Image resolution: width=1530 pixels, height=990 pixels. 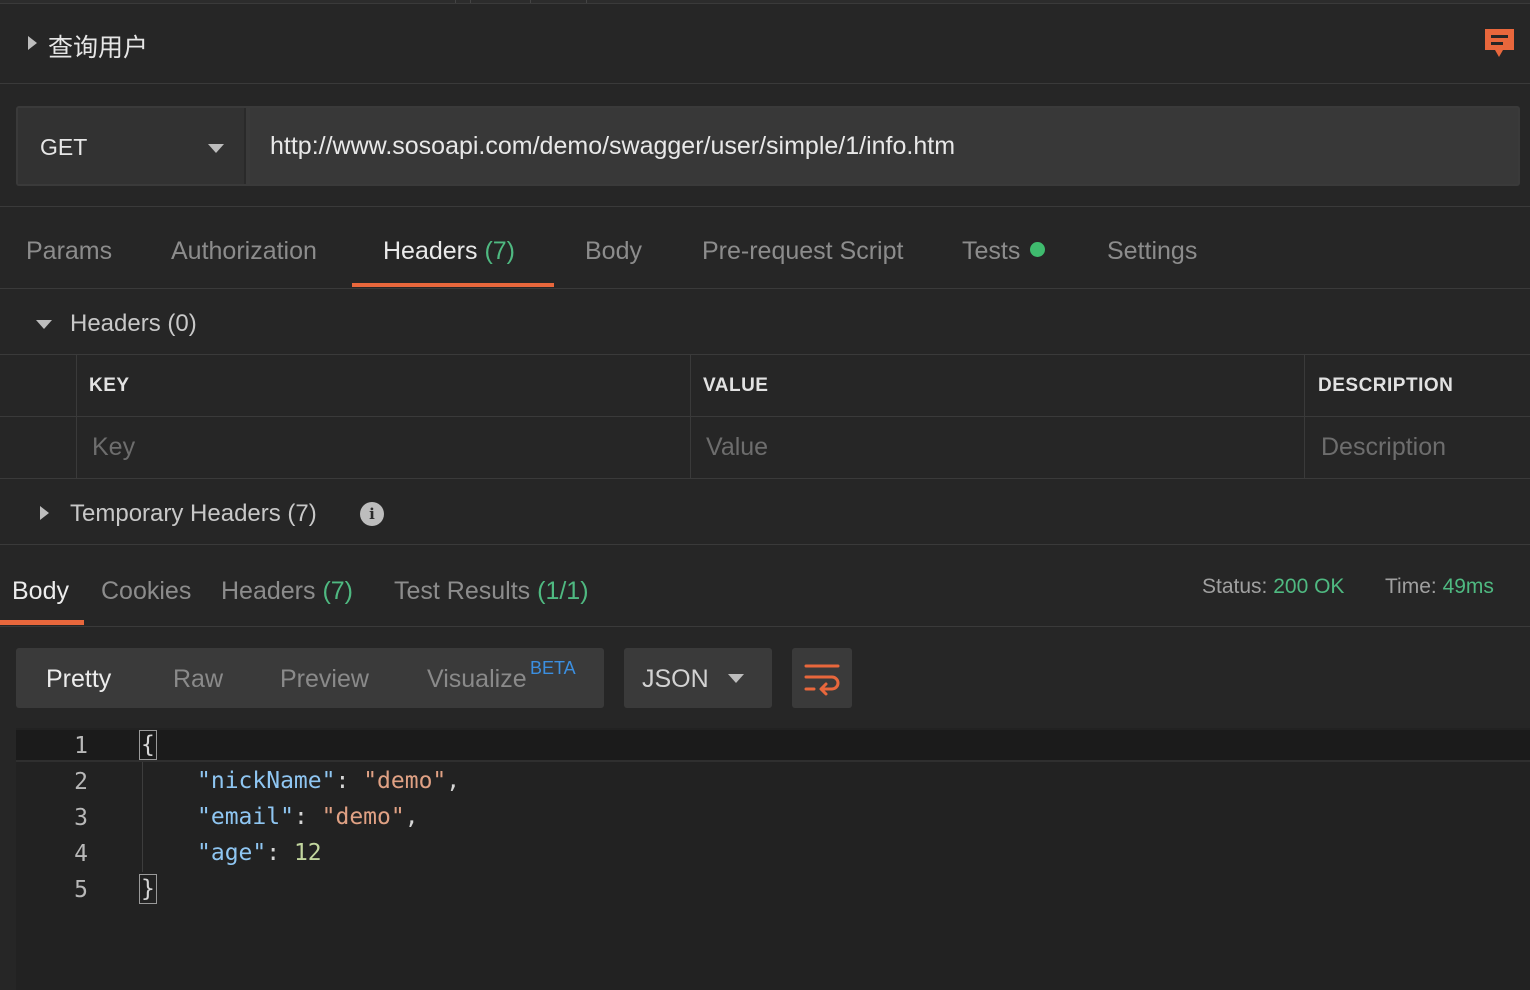 What do you see at coordinates (146, 591) in the screenshot?
I see `response-tab-cookies: Cookies` at bounding box center [146, 591].